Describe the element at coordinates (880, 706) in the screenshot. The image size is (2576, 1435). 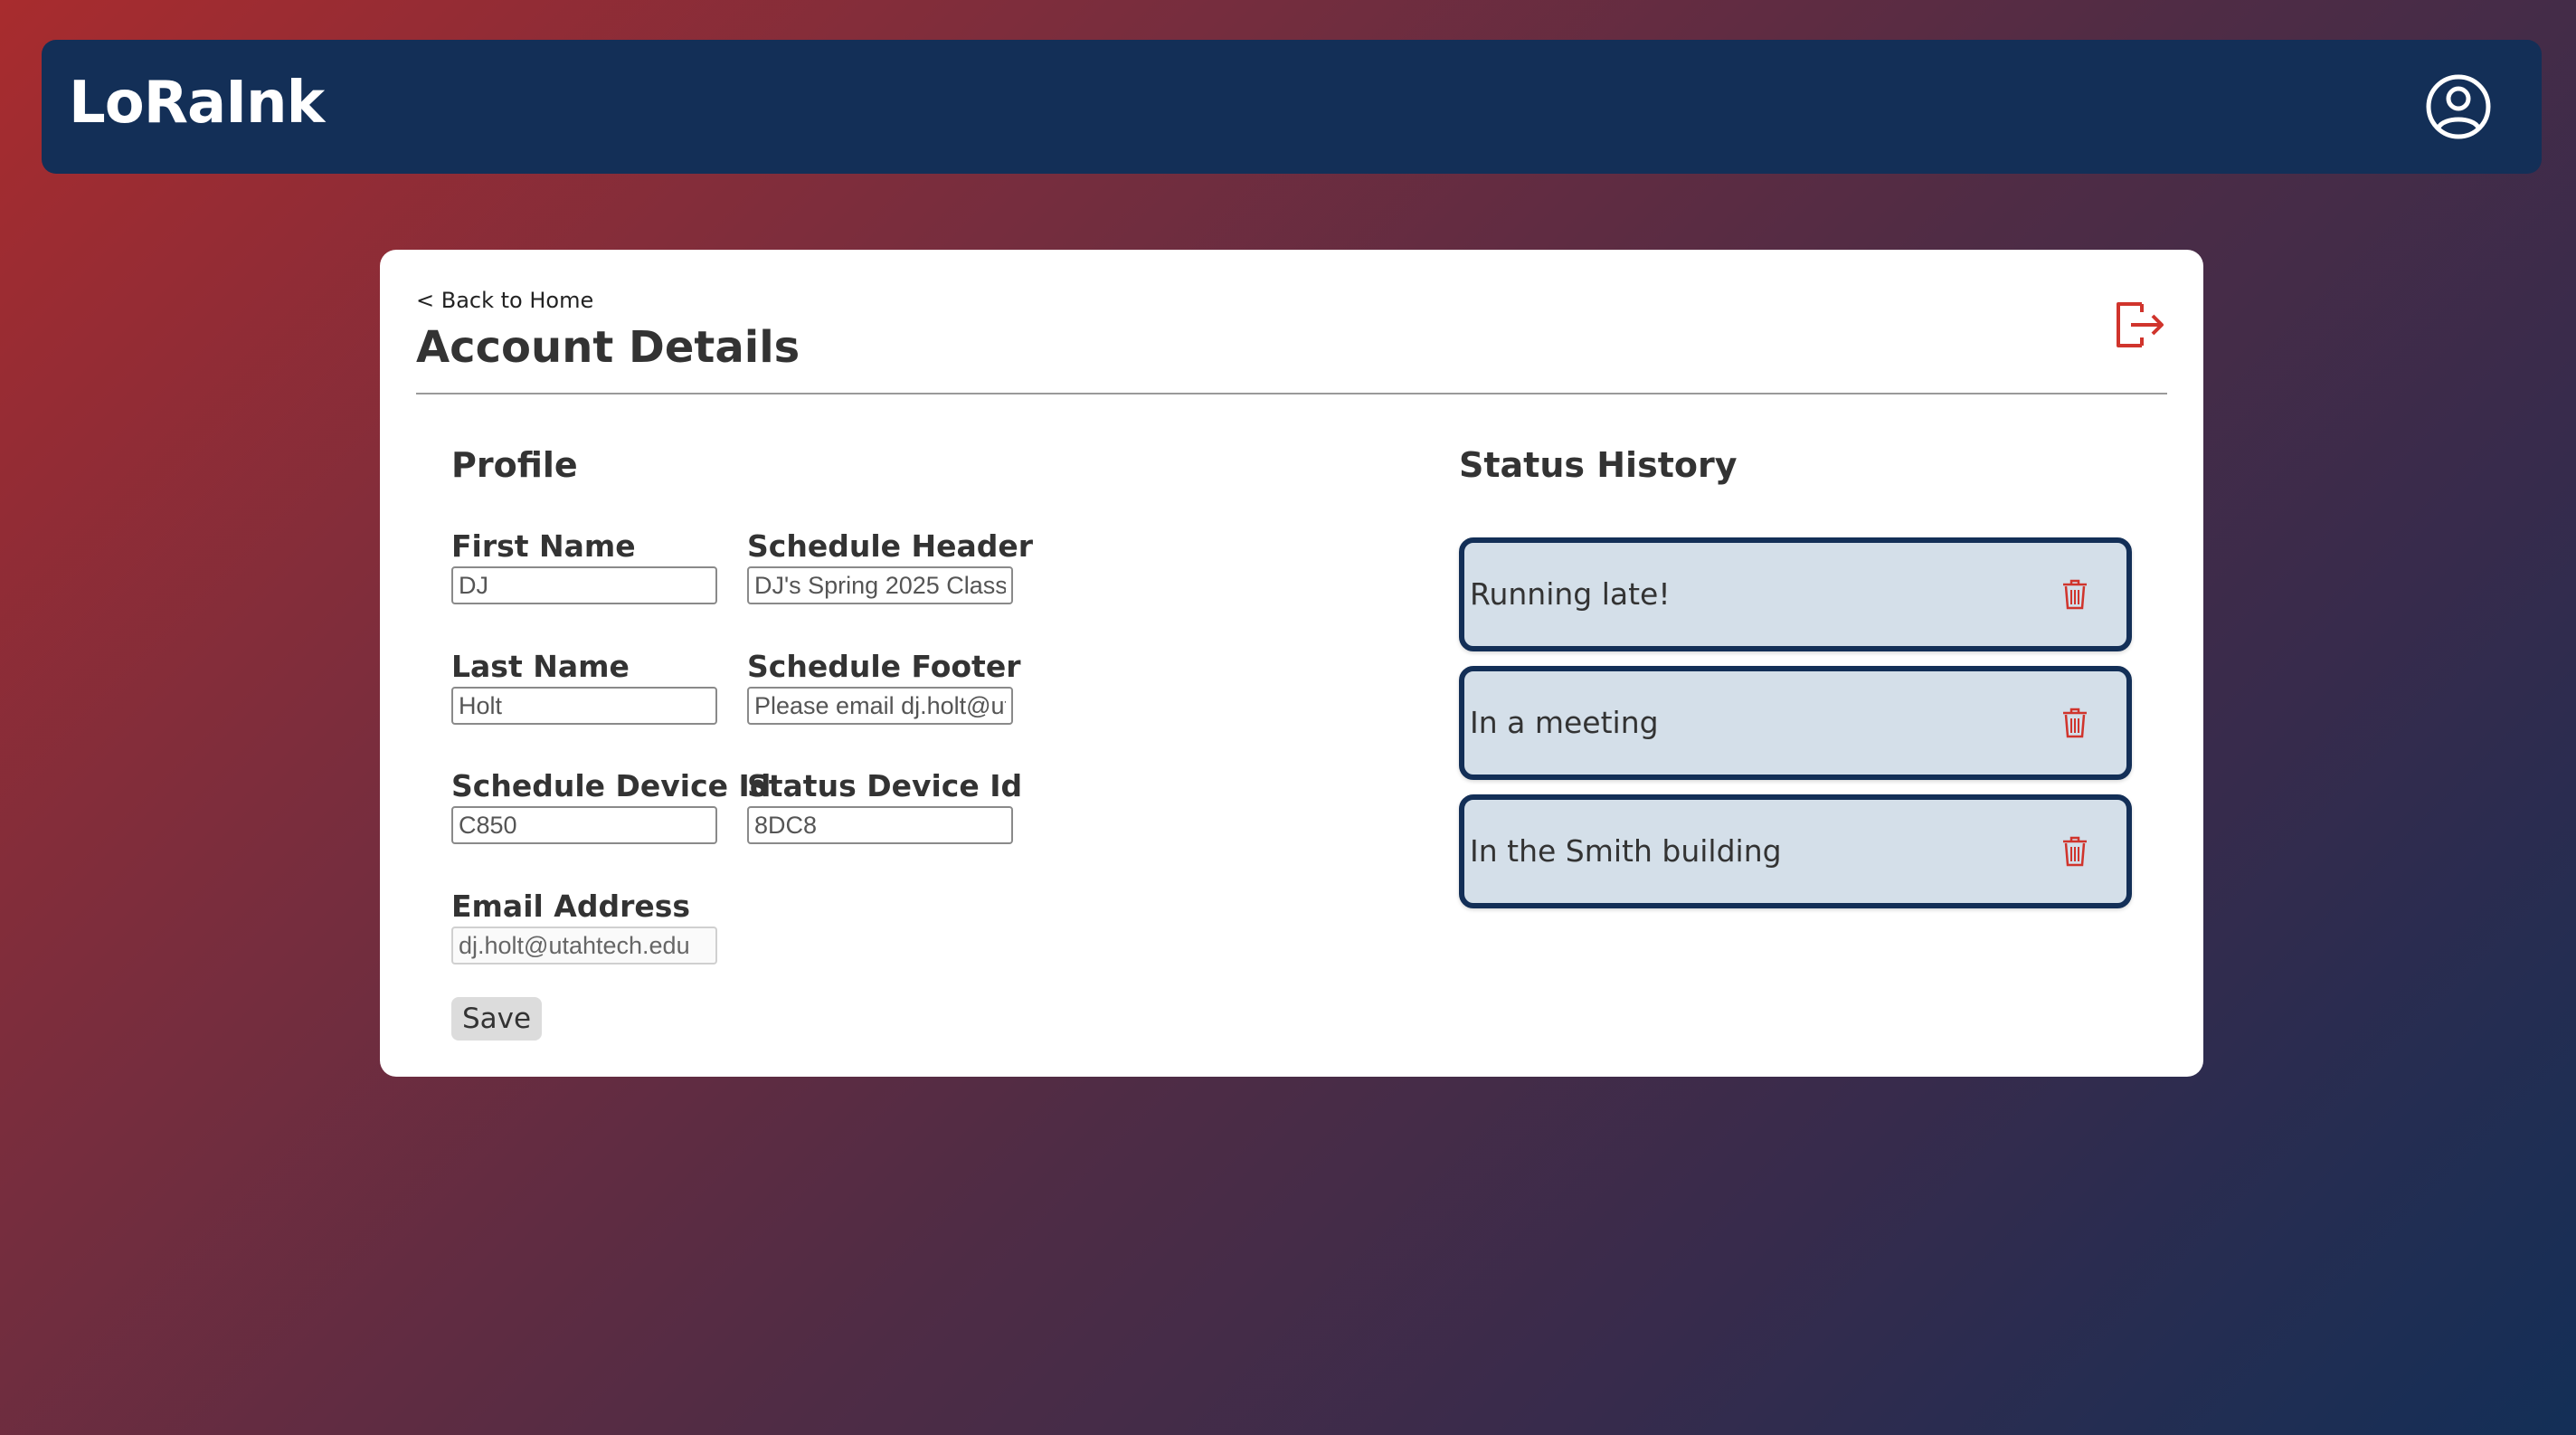
I see `schedule-footer-input` at that location.